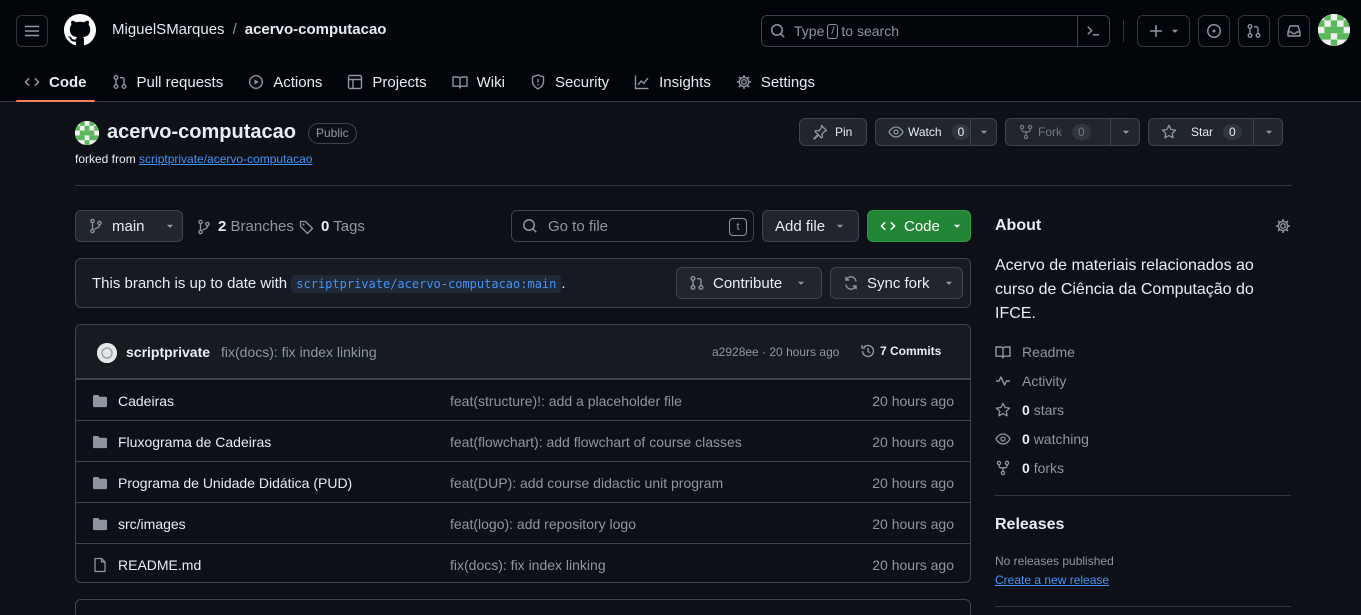  Describe the element at coordinates (332, 226) in the screenshot. I see `tags-link: 0 Tags` at that location.